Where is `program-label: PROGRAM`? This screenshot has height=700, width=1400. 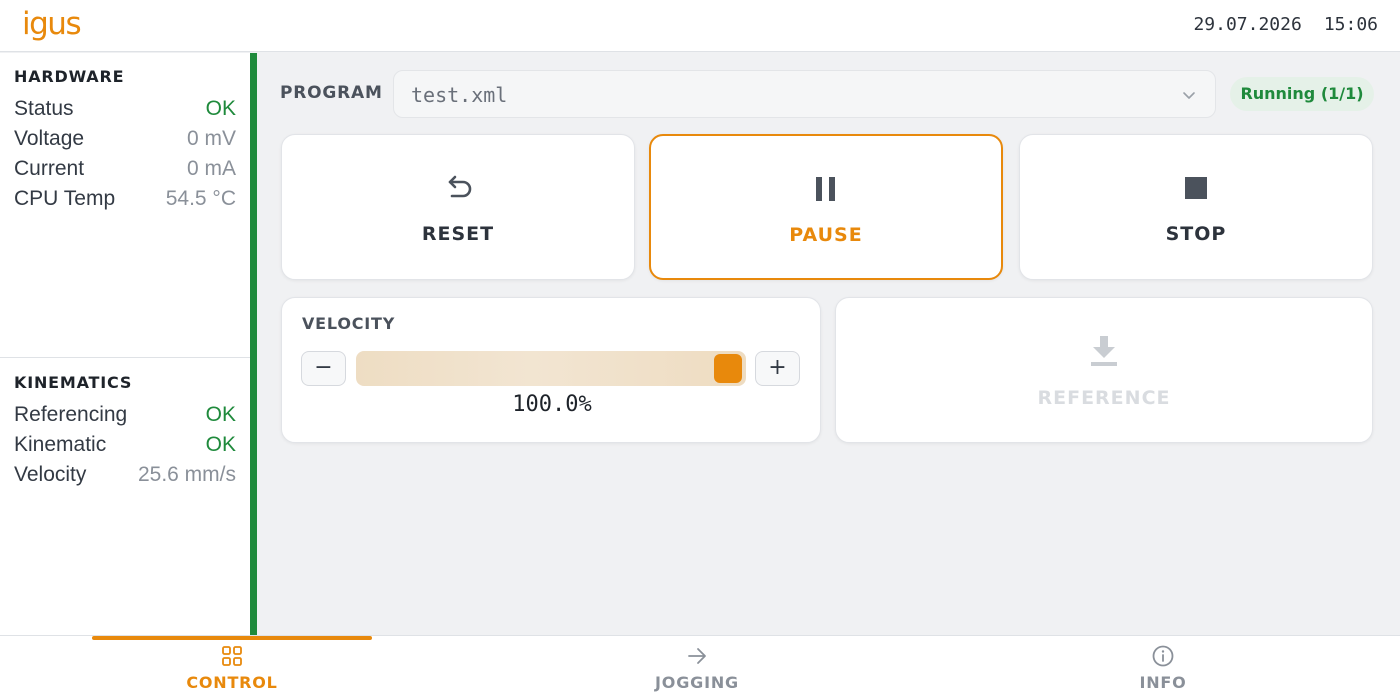
program-label: PROGRAM is located at coordinates (331, 93).